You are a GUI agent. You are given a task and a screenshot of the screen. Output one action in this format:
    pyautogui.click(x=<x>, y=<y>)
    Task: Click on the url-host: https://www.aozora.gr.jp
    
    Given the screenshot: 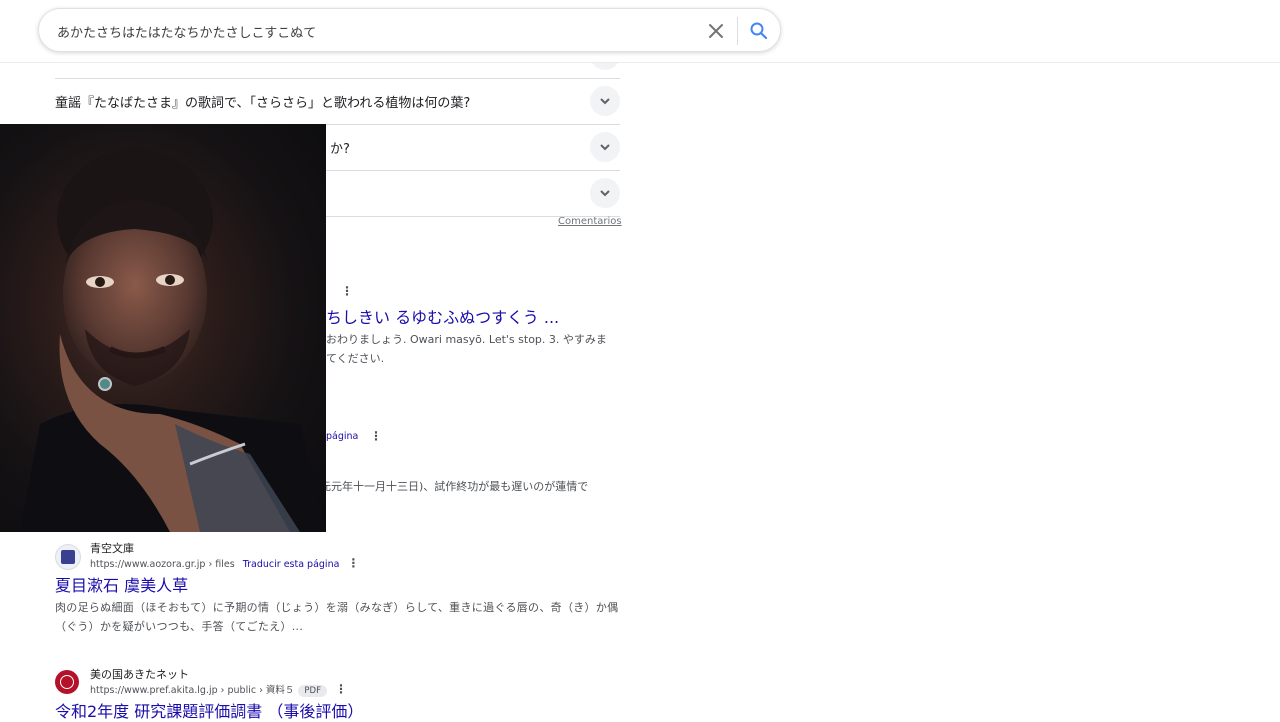 What is the action you would take?
    pyautogui.click(x=148, y=564)
    